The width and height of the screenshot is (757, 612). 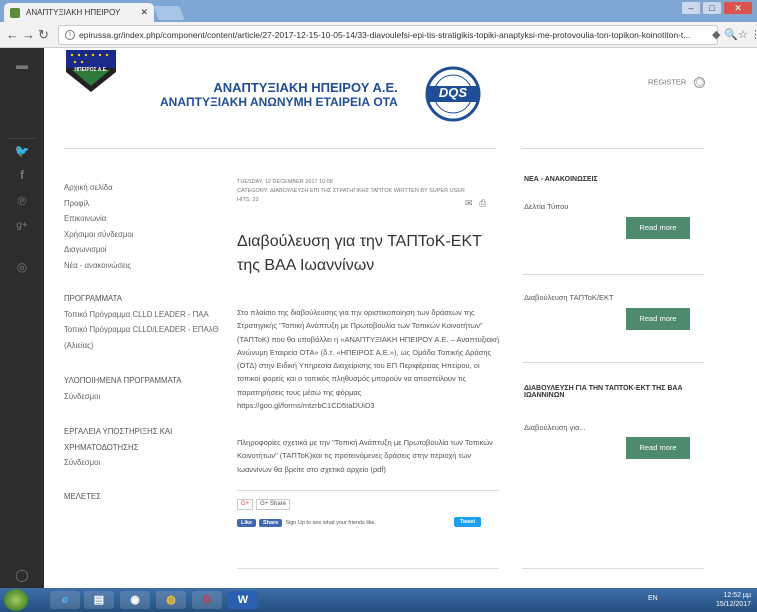 I want to click on article-tools: ✉ ⎙, so click(x=475, y=203).